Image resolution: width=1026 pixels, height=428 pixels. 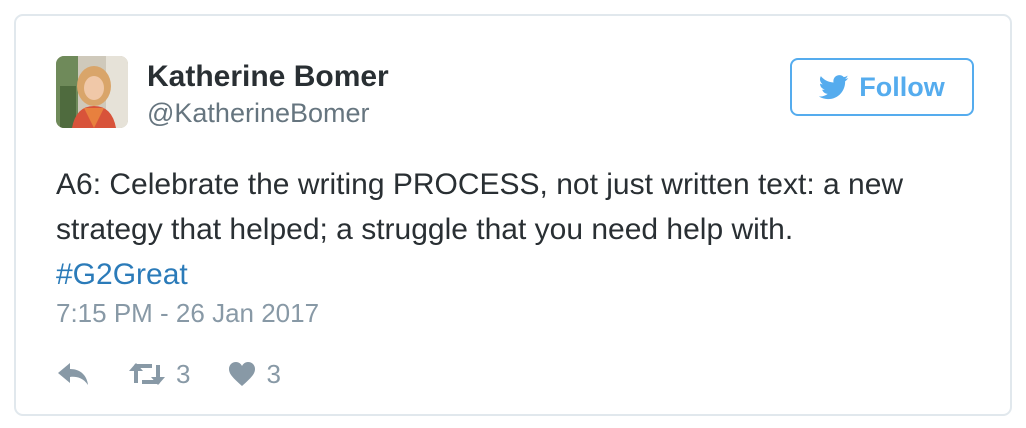 What do you see at coordinates (183, 373) in the screenshot?
I see `retweet-count: 3` at bounding box center [183, 373].